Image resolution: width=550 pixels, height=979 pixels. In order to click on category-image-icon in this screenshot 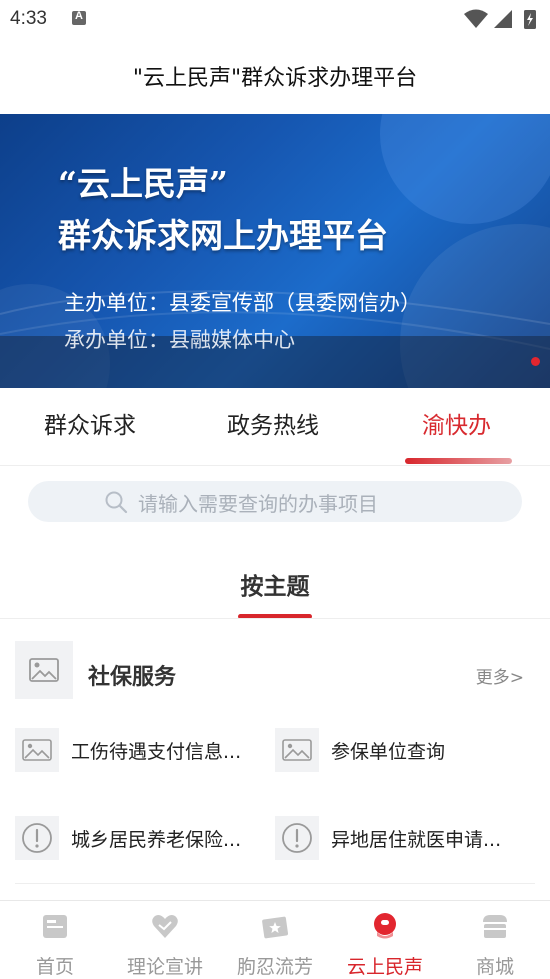, I will do `click(44, 670)`.